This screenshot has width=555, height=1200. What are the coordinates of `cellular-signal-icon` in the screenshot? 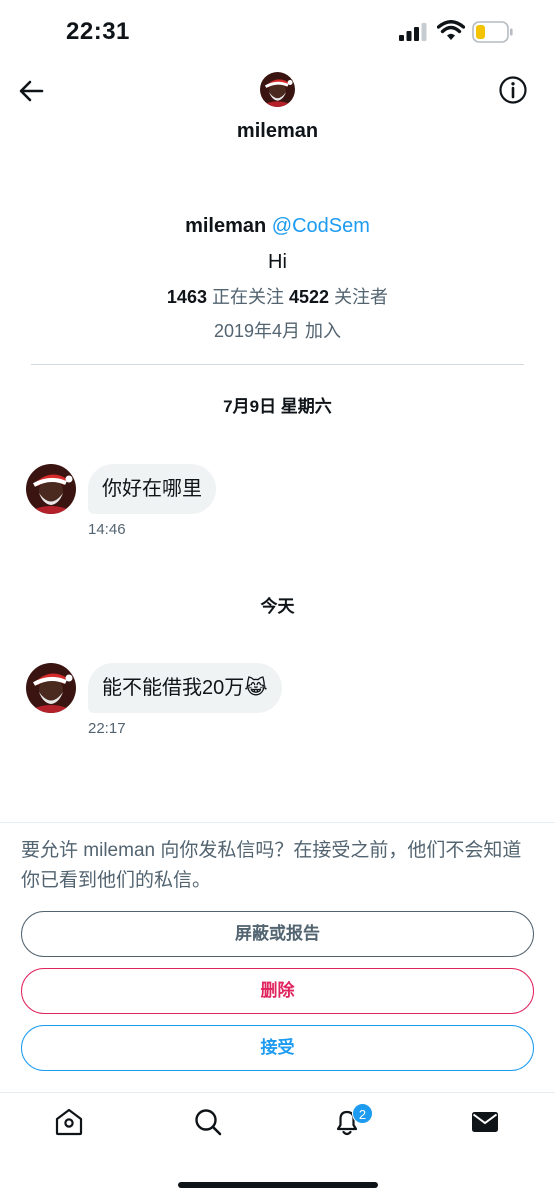 It's located at (413, 32).